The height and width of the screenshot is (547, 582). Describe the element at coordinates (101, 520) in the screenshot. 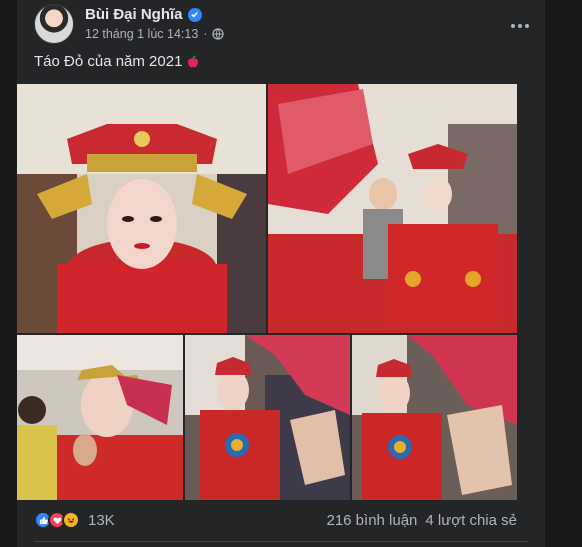

I see `reaction-count: 13K` at that location.